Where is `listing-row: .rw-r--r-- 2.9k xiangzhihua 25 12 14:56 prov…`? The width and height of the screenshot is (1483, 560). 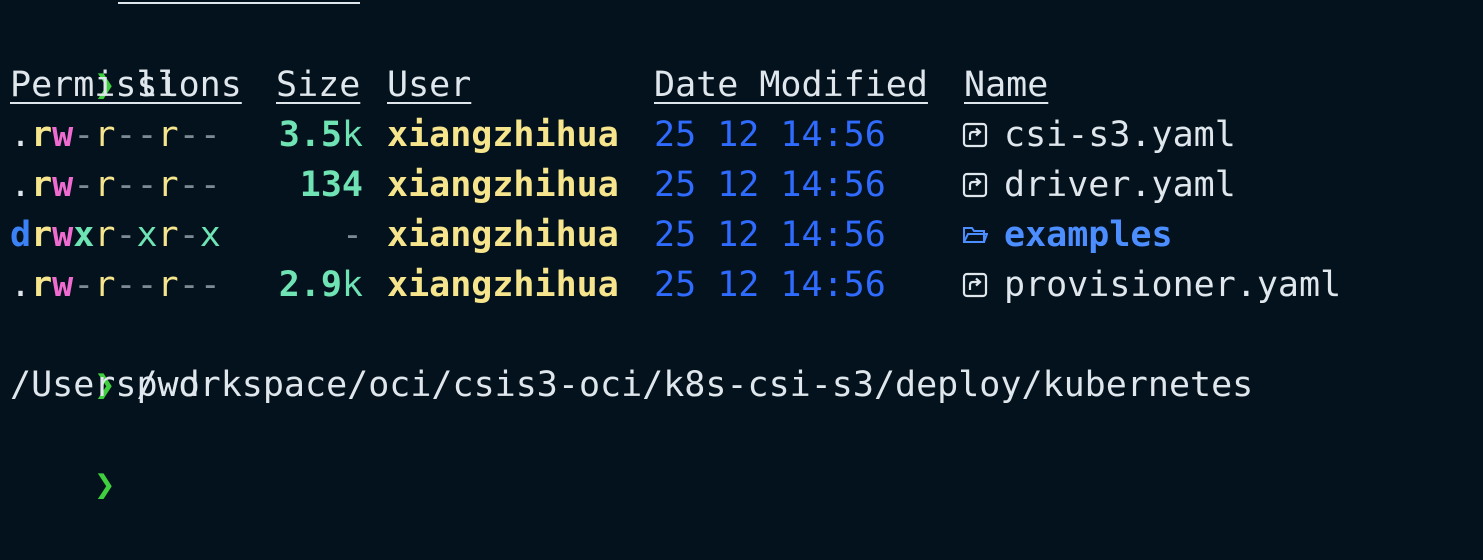
listing-row: .rw-r--r-- 2.9k xiangzhihua 25 12 14:56 prov… is located at coordinates (741, 285).